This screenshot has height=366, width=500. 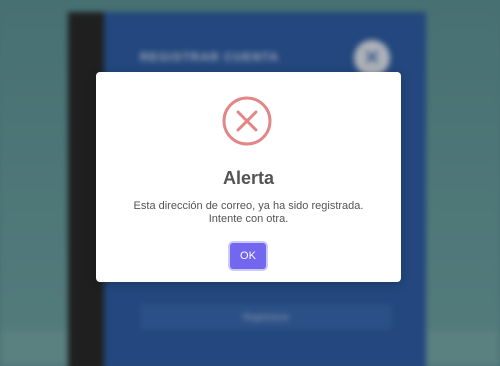 What do you see at coordinates (248, 219) in the screenshot?
I see `alert-message-line-2: Intente con otra.` at bounding box center [248, 219].